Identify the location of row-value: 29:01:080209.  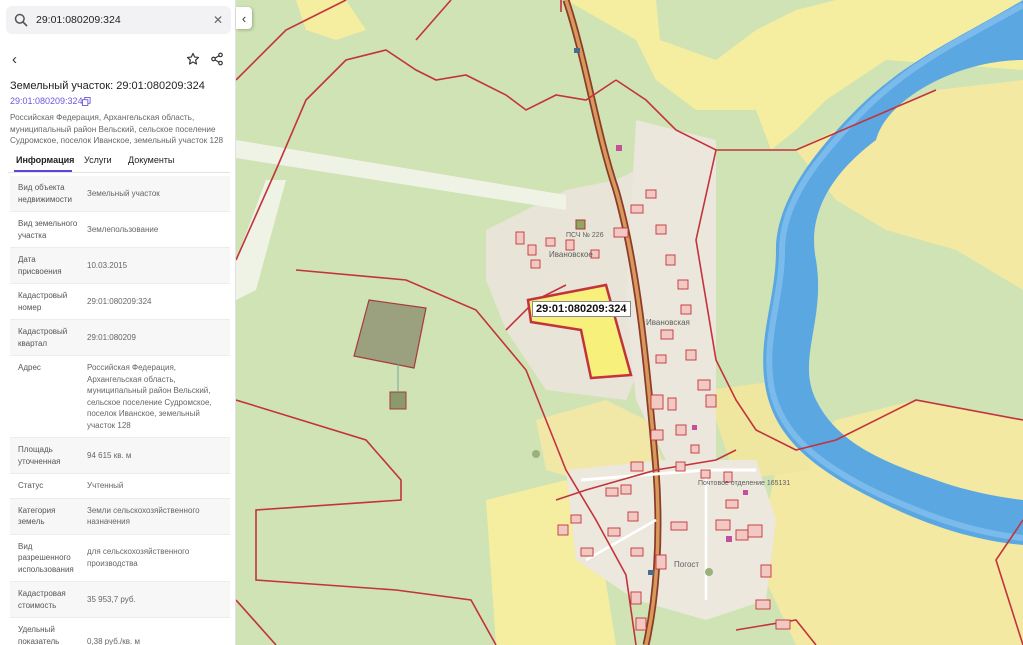
(111, 337).